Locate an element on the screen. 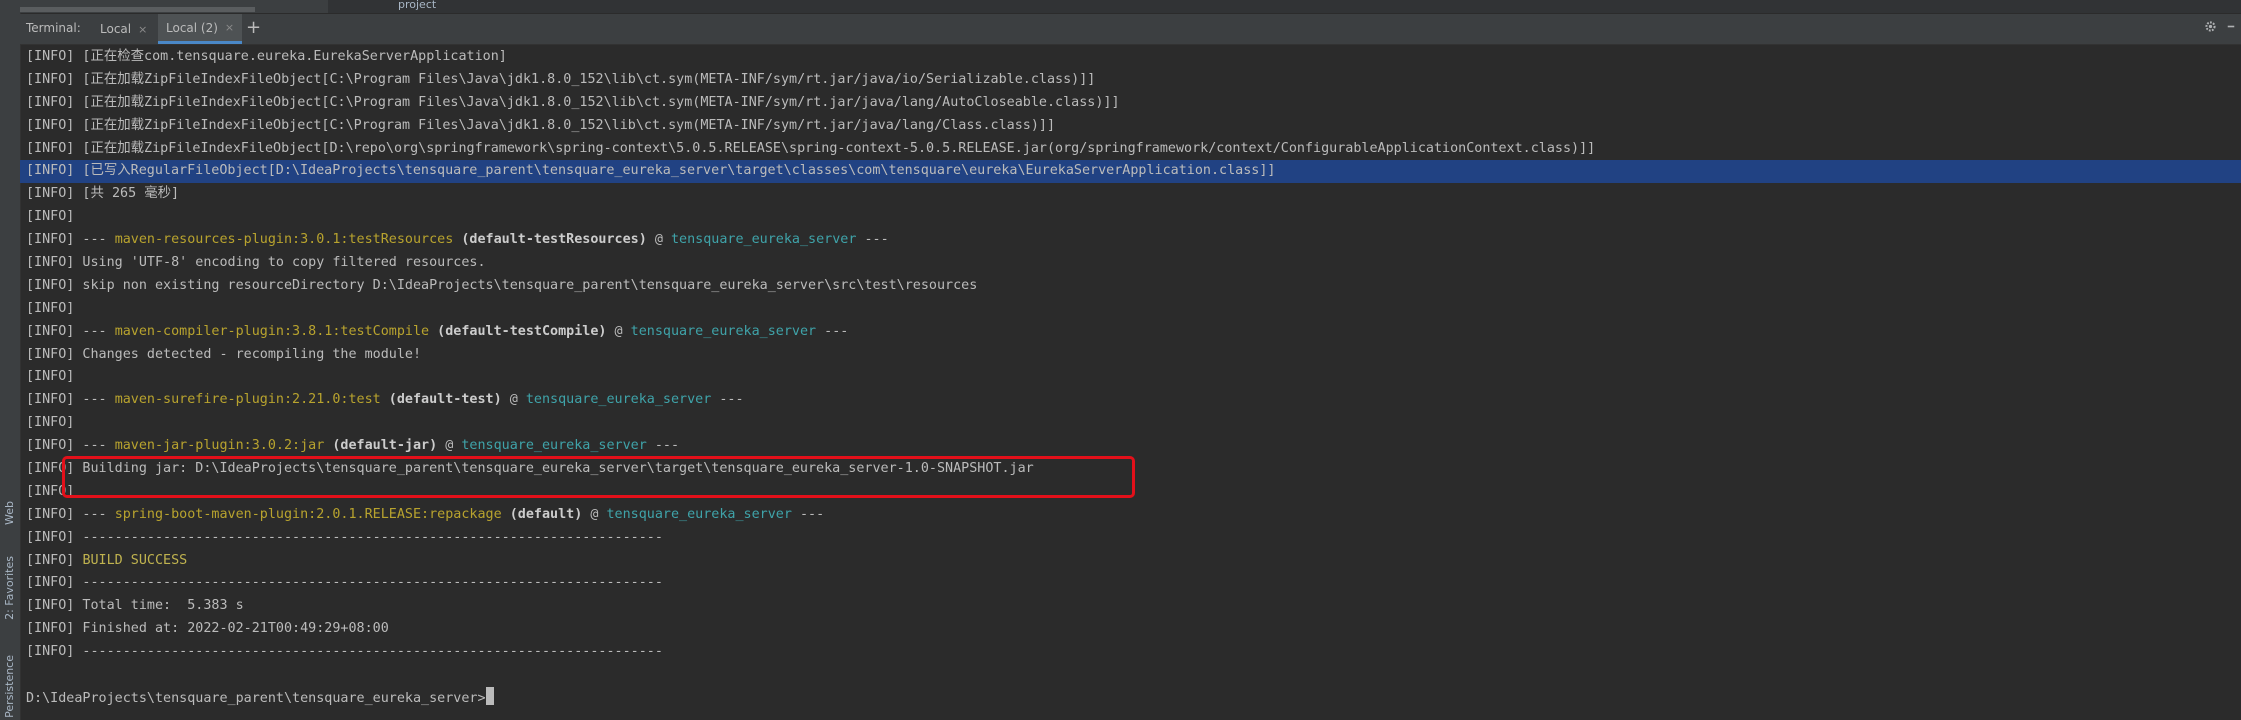 This screenshot has width=2241, height=720. maven-goal: (default) is located at coordinates (546, 514).